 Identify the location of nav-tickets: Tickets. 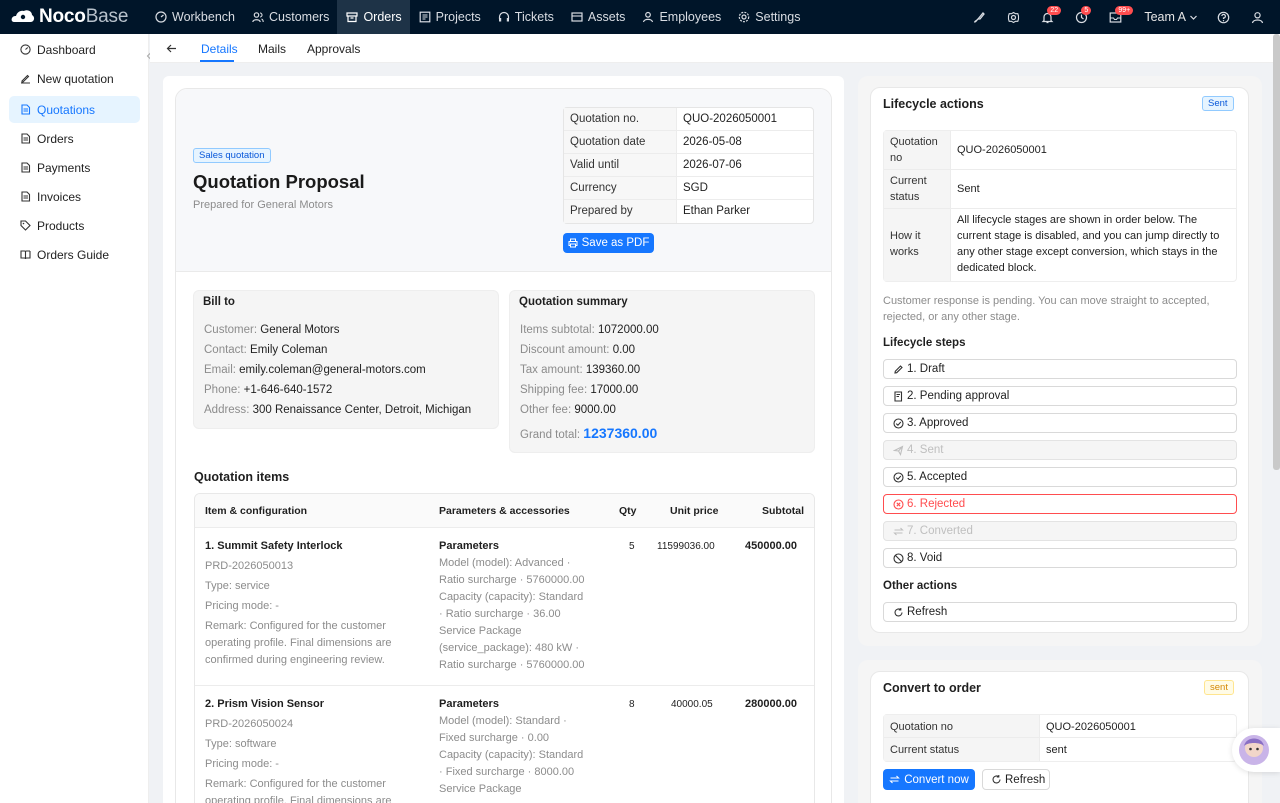
(525, 17).